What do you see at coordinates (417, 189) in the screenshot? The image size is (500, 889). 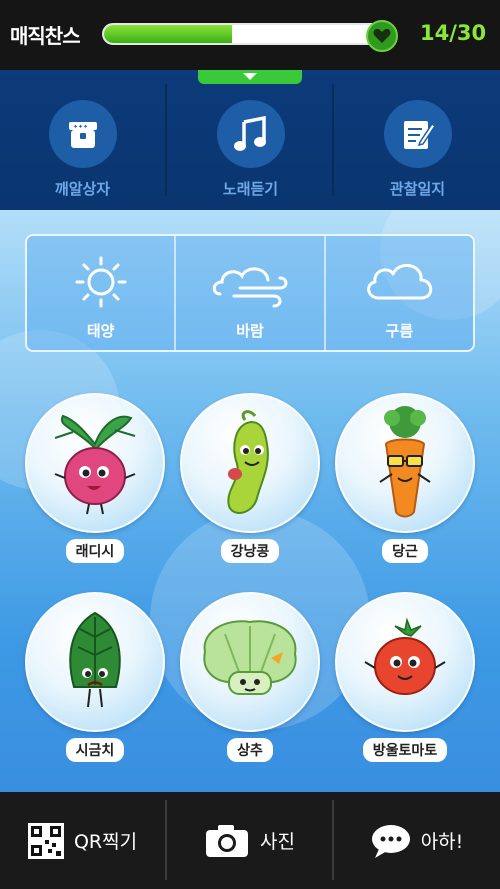 I see `tool-label: 관찰일지` at bounding box center [417, 189].